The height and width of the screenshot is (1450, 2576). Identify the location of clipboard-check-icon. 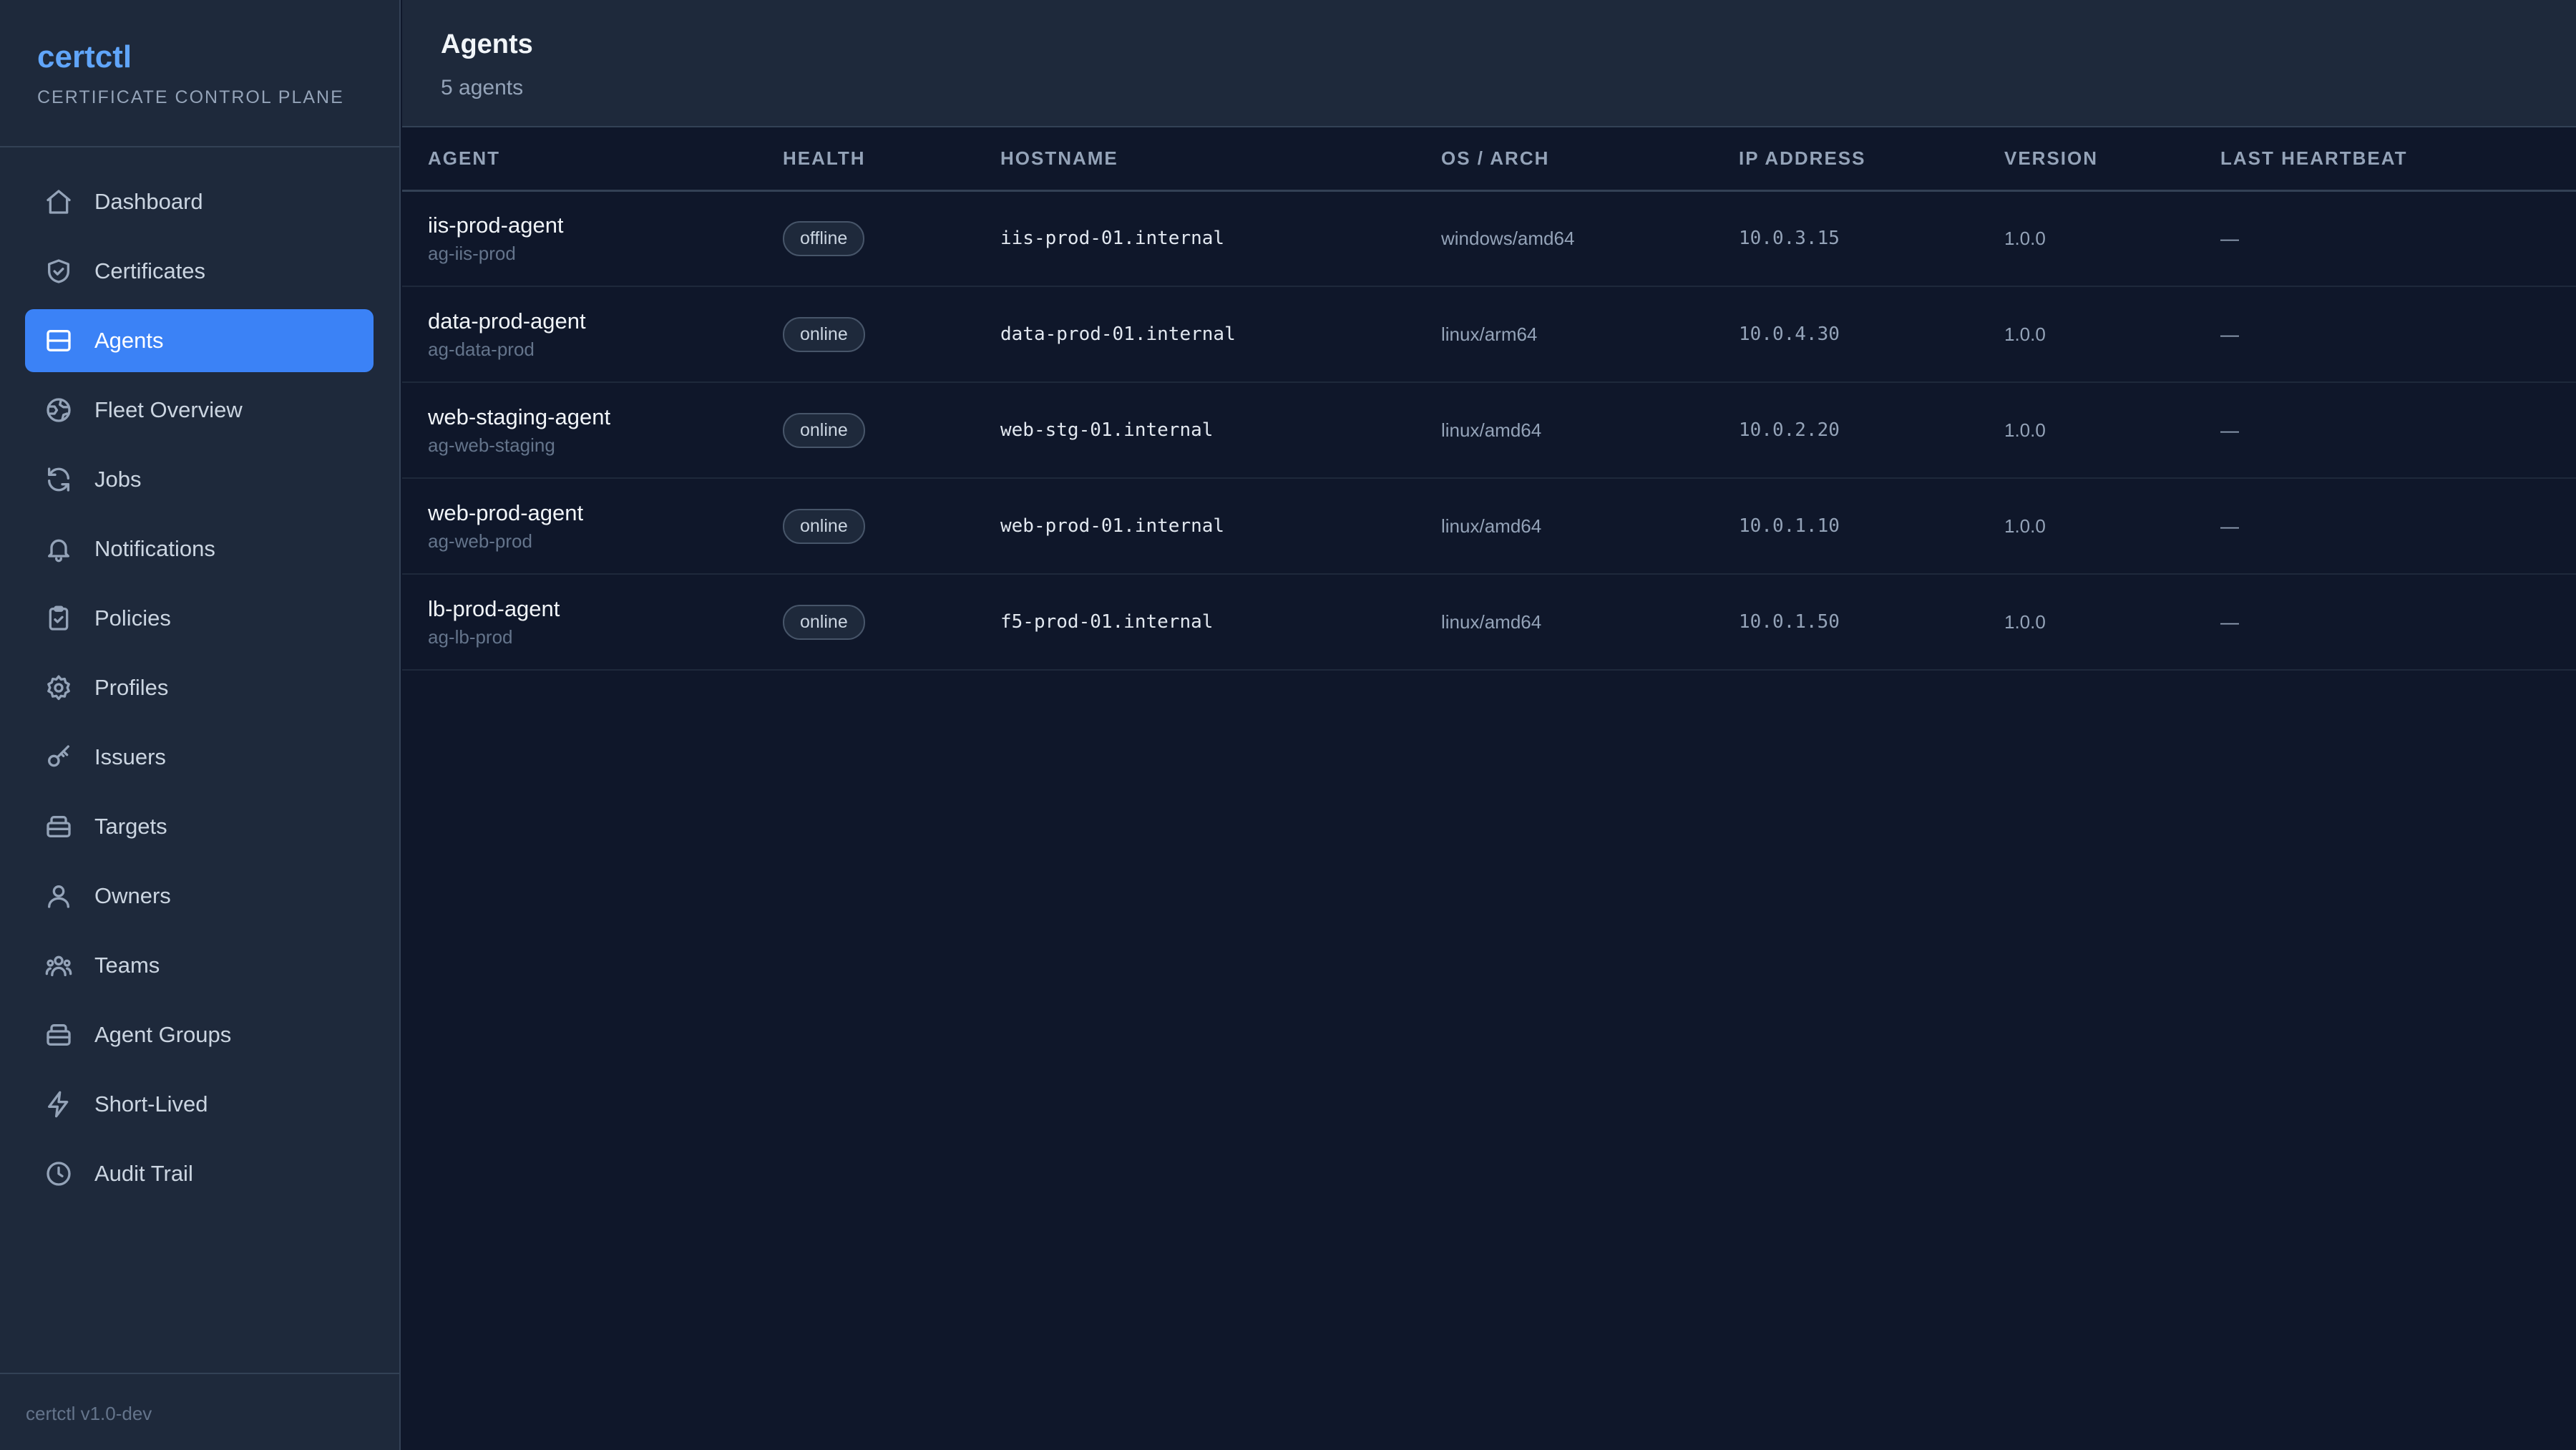
(59, 618).